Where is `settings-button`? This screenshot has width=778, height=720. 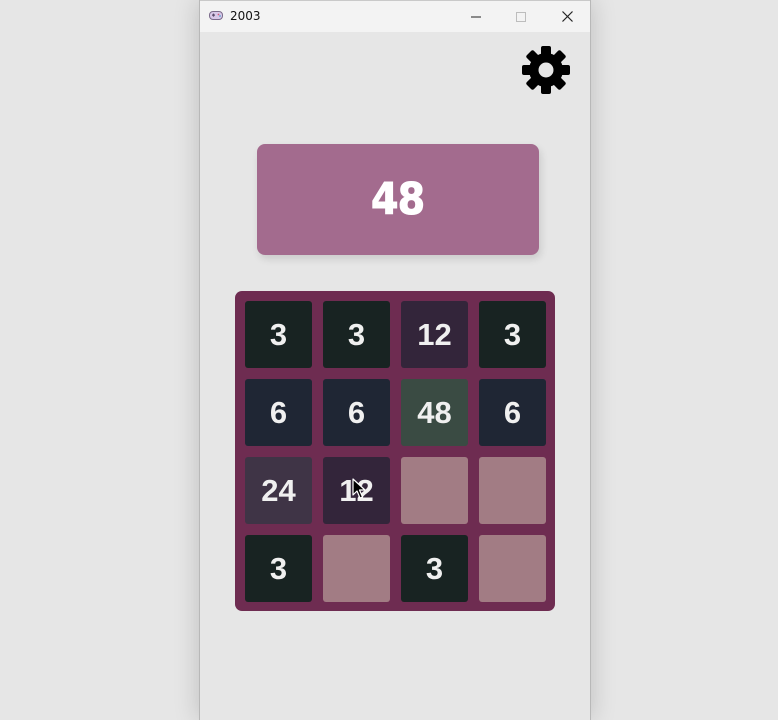
settings-button is located at coordinates (546, 70).